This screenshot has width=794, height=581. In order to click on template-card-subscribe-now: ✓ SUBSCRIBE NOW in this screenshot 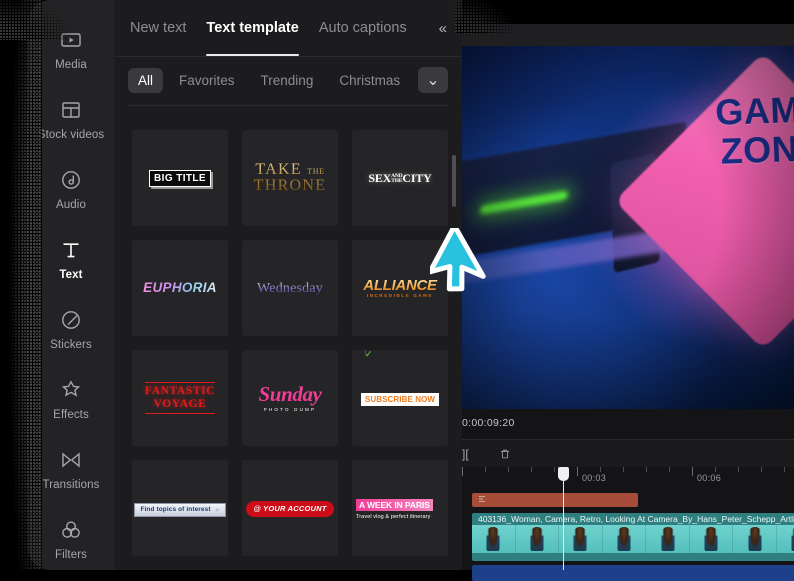, I will do `click(400, 398)`.